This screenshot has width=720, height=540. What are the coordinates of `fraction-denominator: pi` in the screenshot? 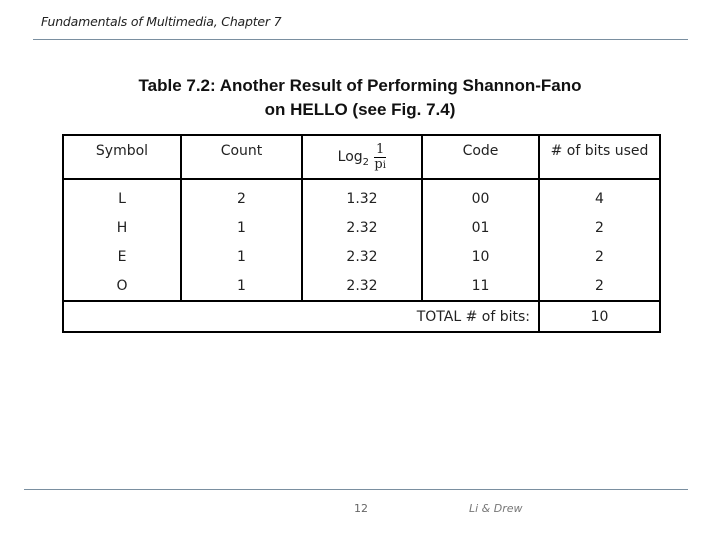 It's located at (380, 165).